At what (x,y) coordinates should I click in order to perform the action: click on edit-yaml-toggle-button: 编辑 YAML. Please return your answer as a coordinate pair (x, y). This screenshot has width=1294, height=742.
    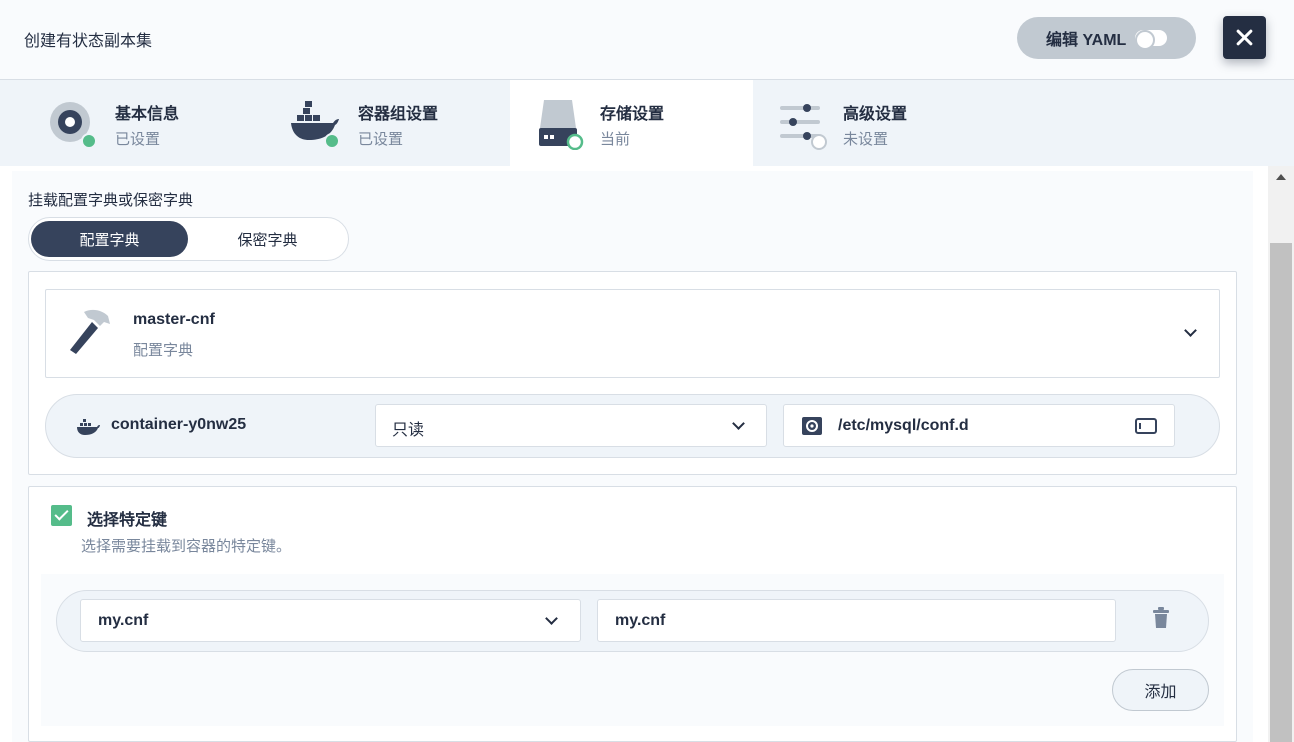
    Looking at the image, I should click on (1106, 38).